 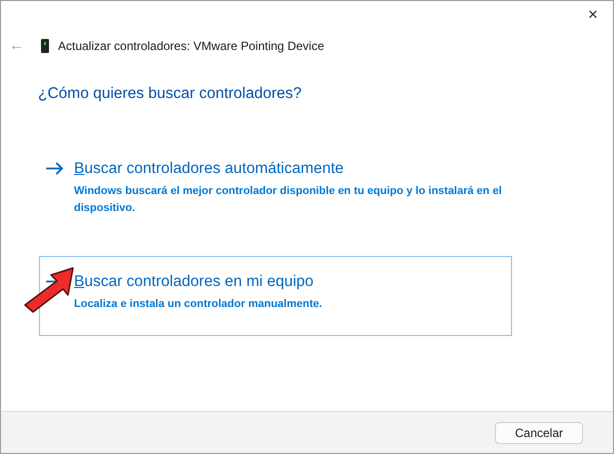 What do you see at coordinates (199, 304) in the screenshot?
I see `option-description: Localiza e instala un controlador manualmente.` at bounding box center [199, 304].